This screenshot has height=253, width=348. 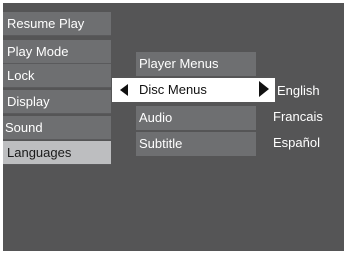 What do you see at coordinates (57, 128) in the screenshot?
I see `main-menu-item-sound: Sound` at bounding box center [57, 128].